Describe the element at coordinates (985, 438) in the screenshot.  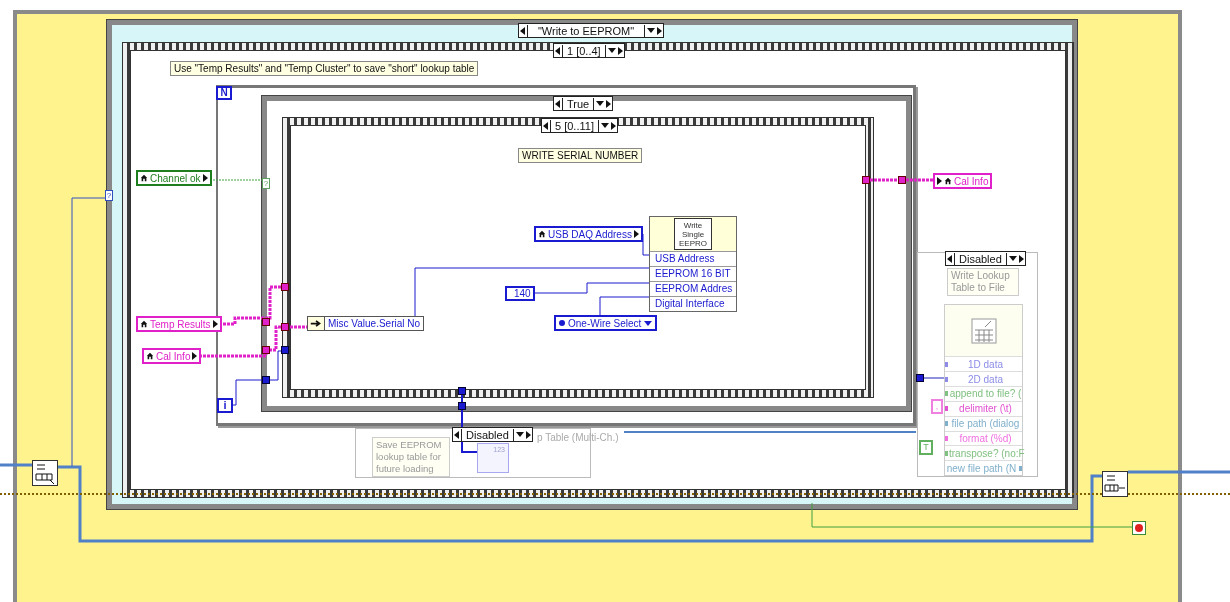
I see `terminal-label: format (%d)` at that location.